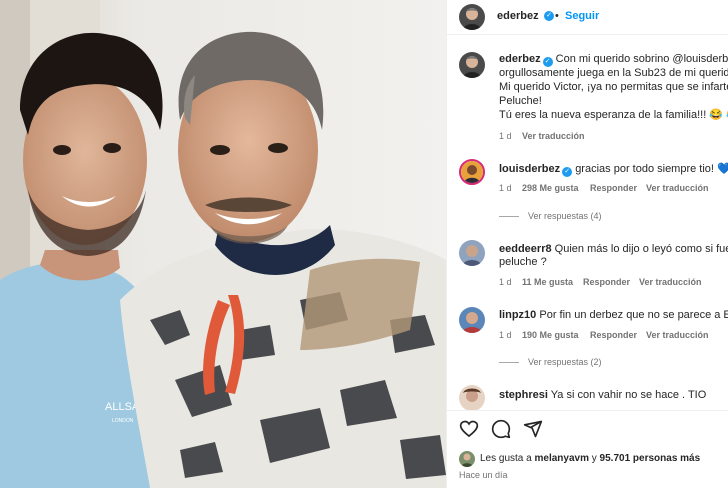 The height and width of the screenshot is (488, 728). I want to click on view-replies-button: Ver respuestas (4), so click(550, 216).